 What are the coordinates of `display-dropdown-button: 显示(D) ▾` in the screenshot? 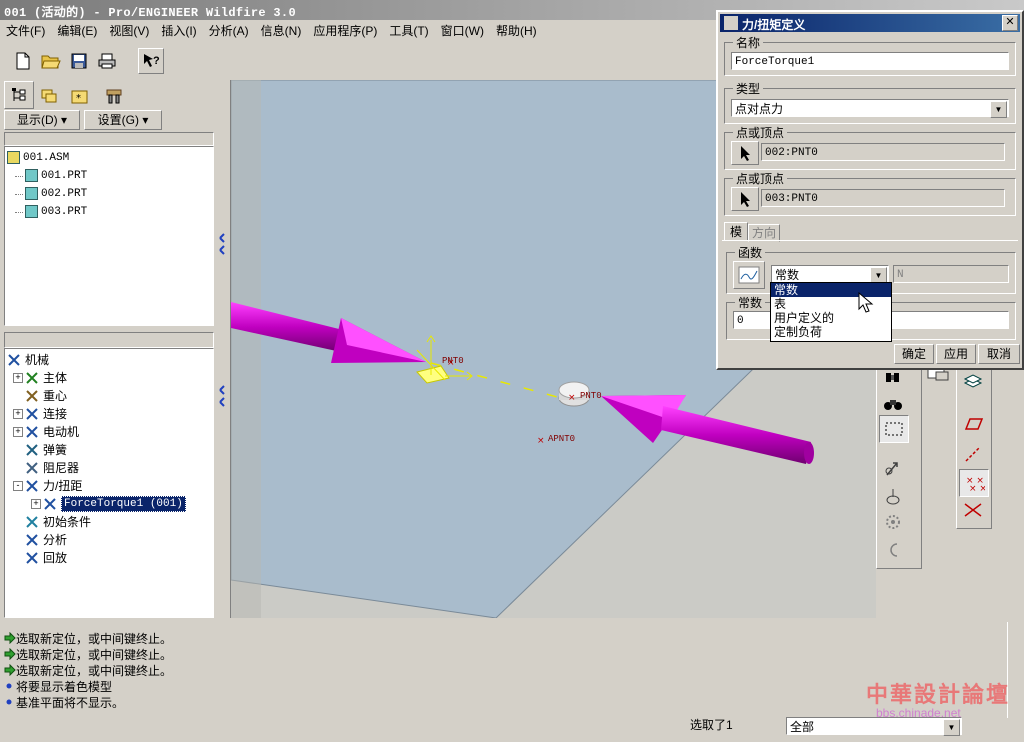 It's located at (42, 120).